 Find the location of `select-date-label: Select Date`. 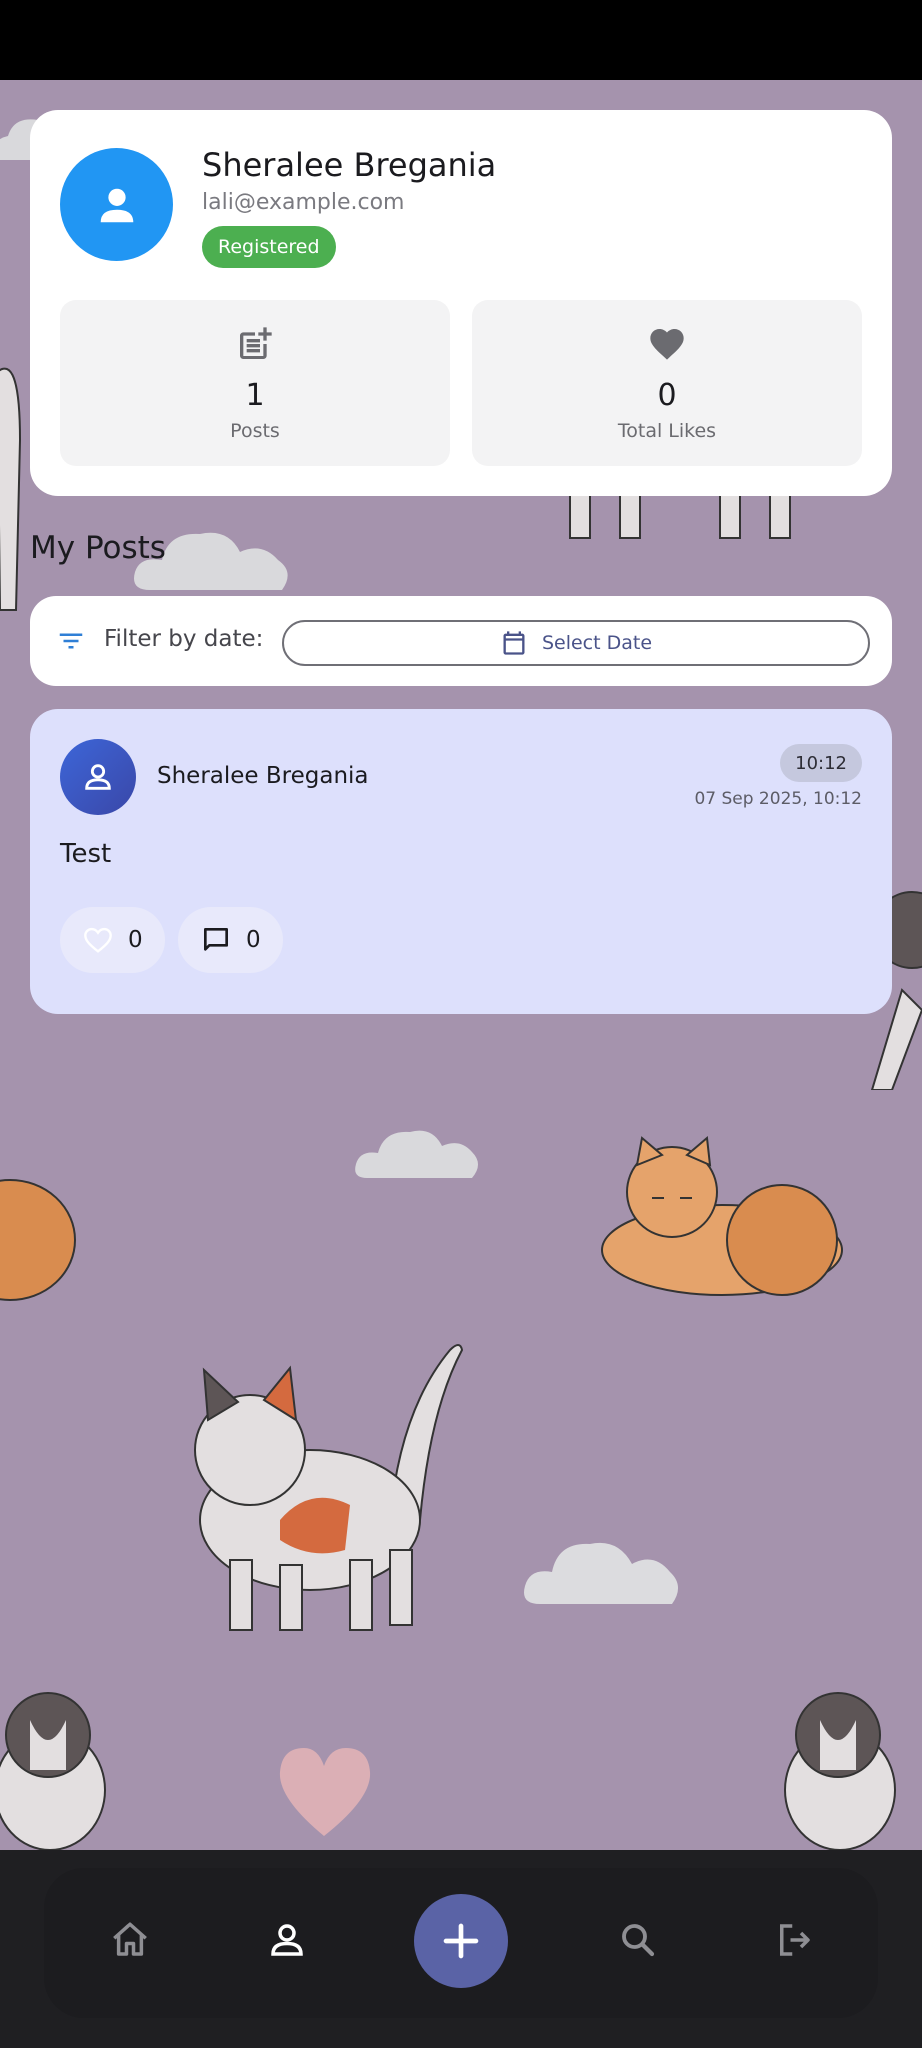

select-date-label: Select Date is located at coordinates (597, 643).